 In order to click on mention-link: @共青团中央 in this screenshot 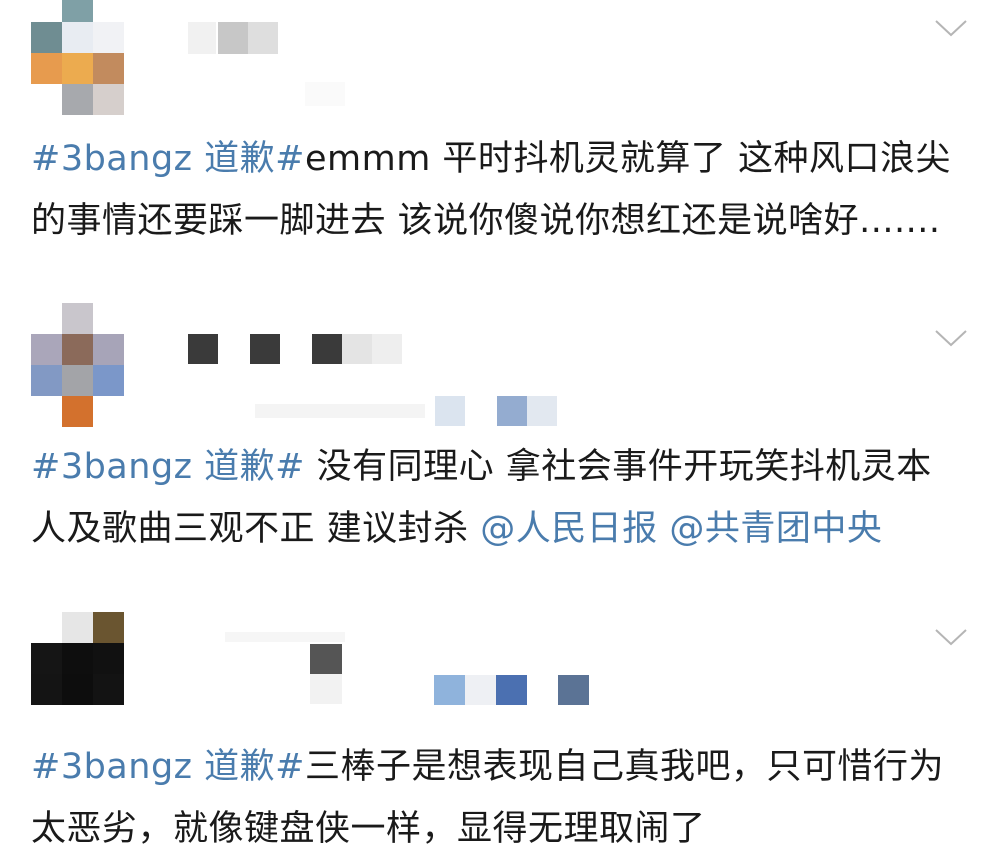, I will do `click(775, 529)`.